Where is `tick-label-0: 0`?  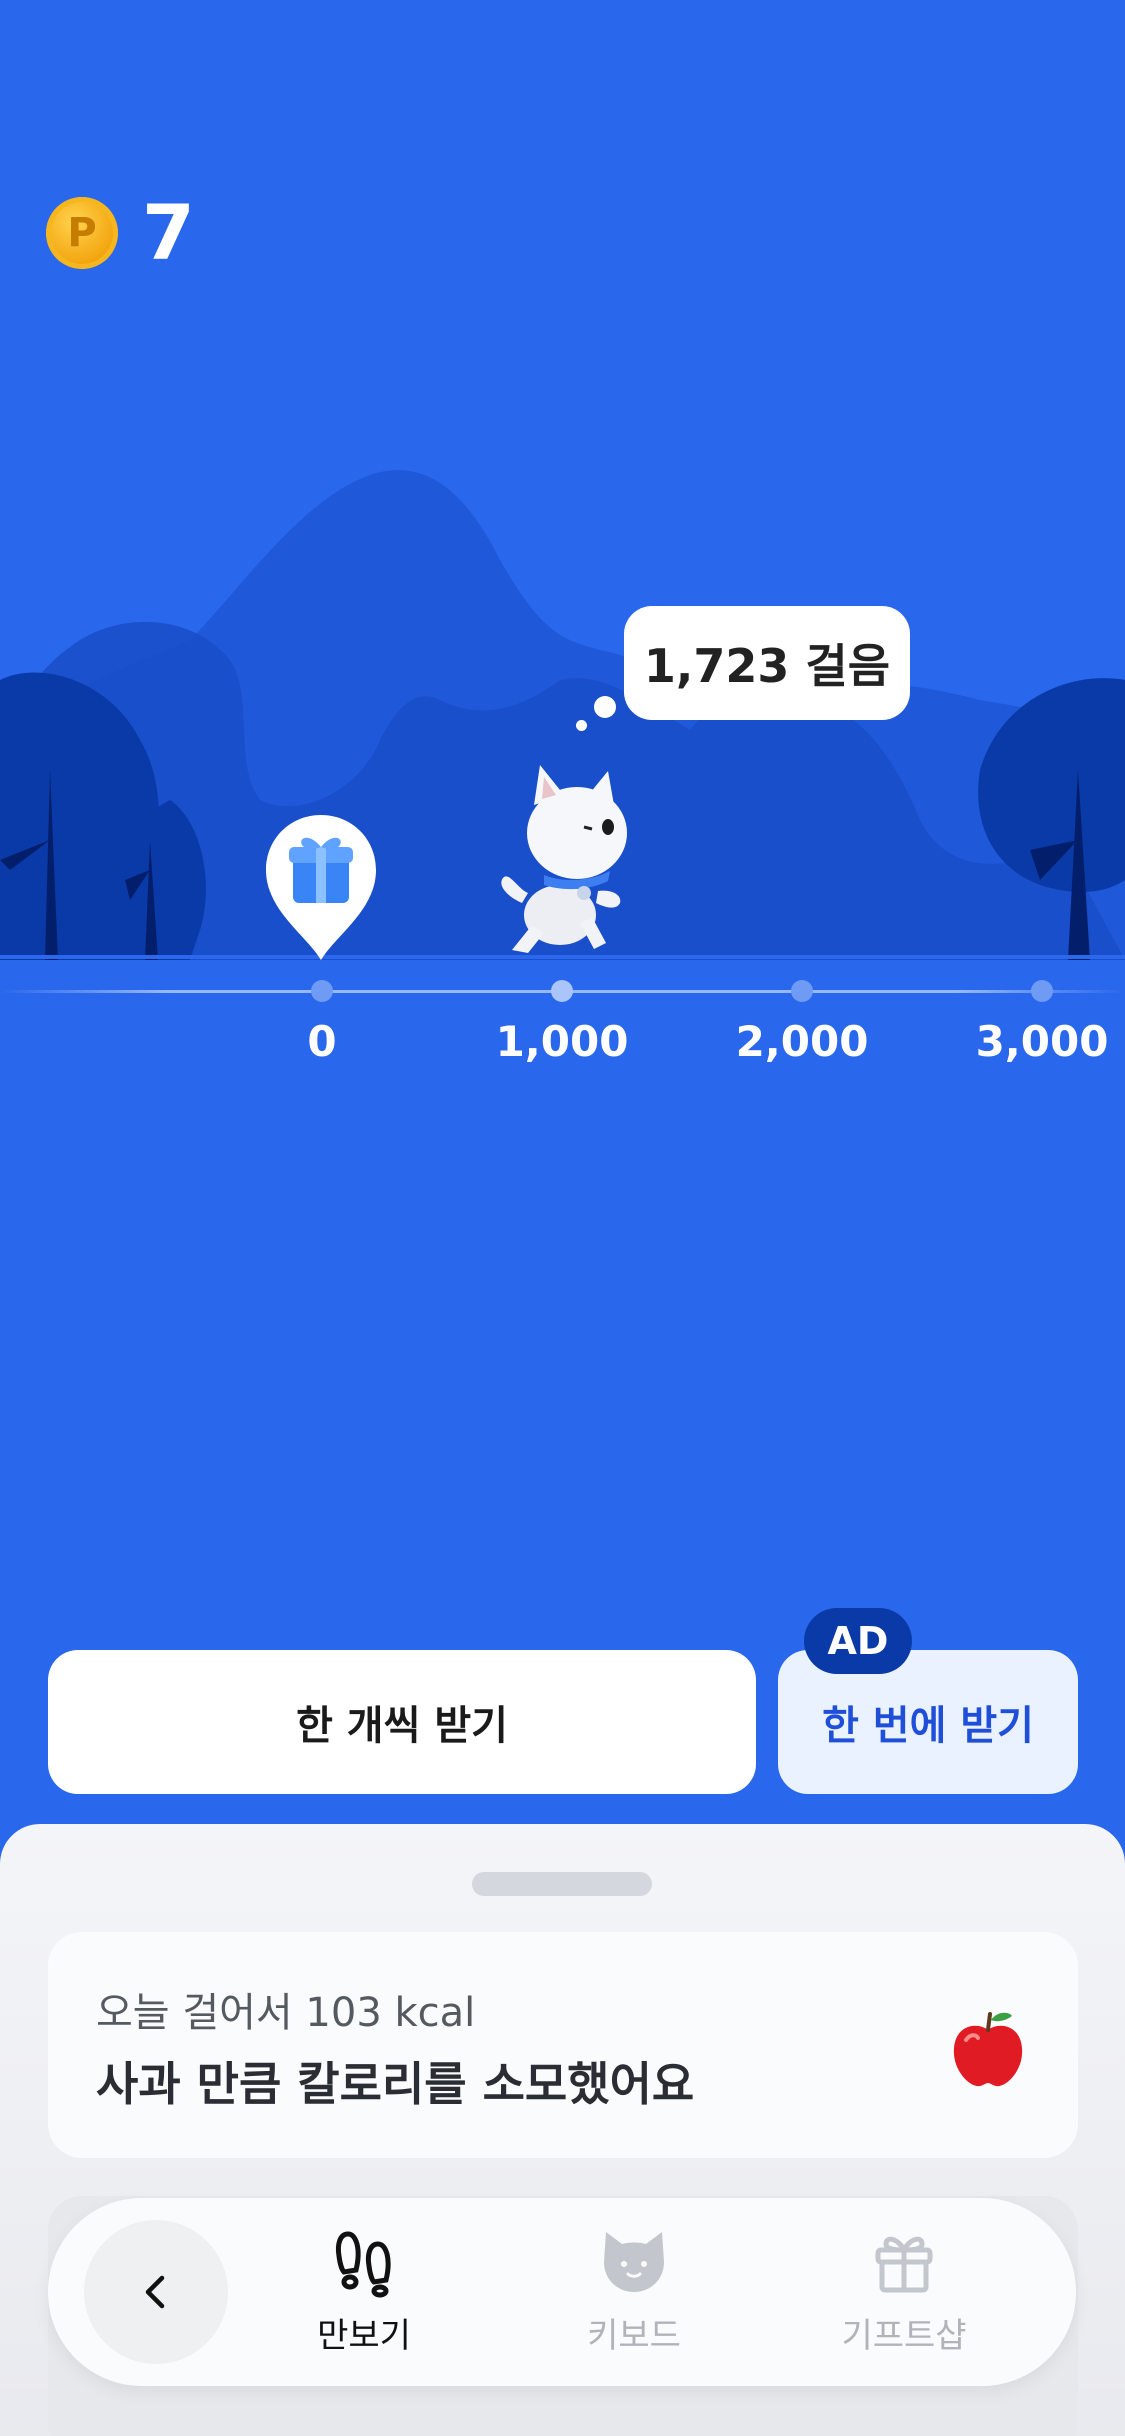 tick-label-0: 0 is located at coordinates (322, 1041).